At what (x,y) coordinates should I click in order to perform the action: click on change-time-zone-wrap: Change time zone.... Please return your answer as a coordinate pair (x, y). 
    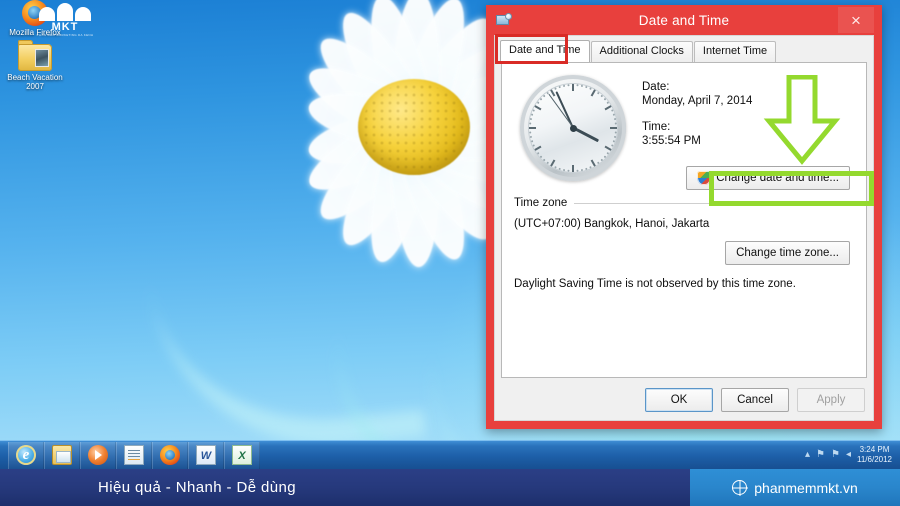
    Looking at the image, I should click on (787, 253).